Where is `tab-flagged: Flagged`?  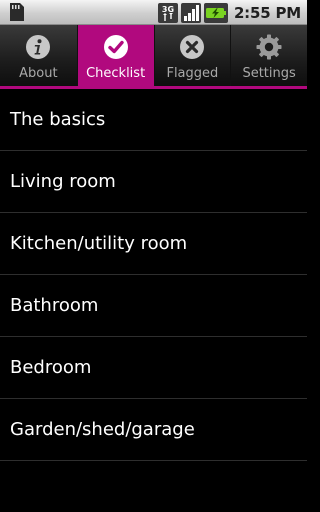 tab-flagged: Flagged is located at coordinates (192, 55).